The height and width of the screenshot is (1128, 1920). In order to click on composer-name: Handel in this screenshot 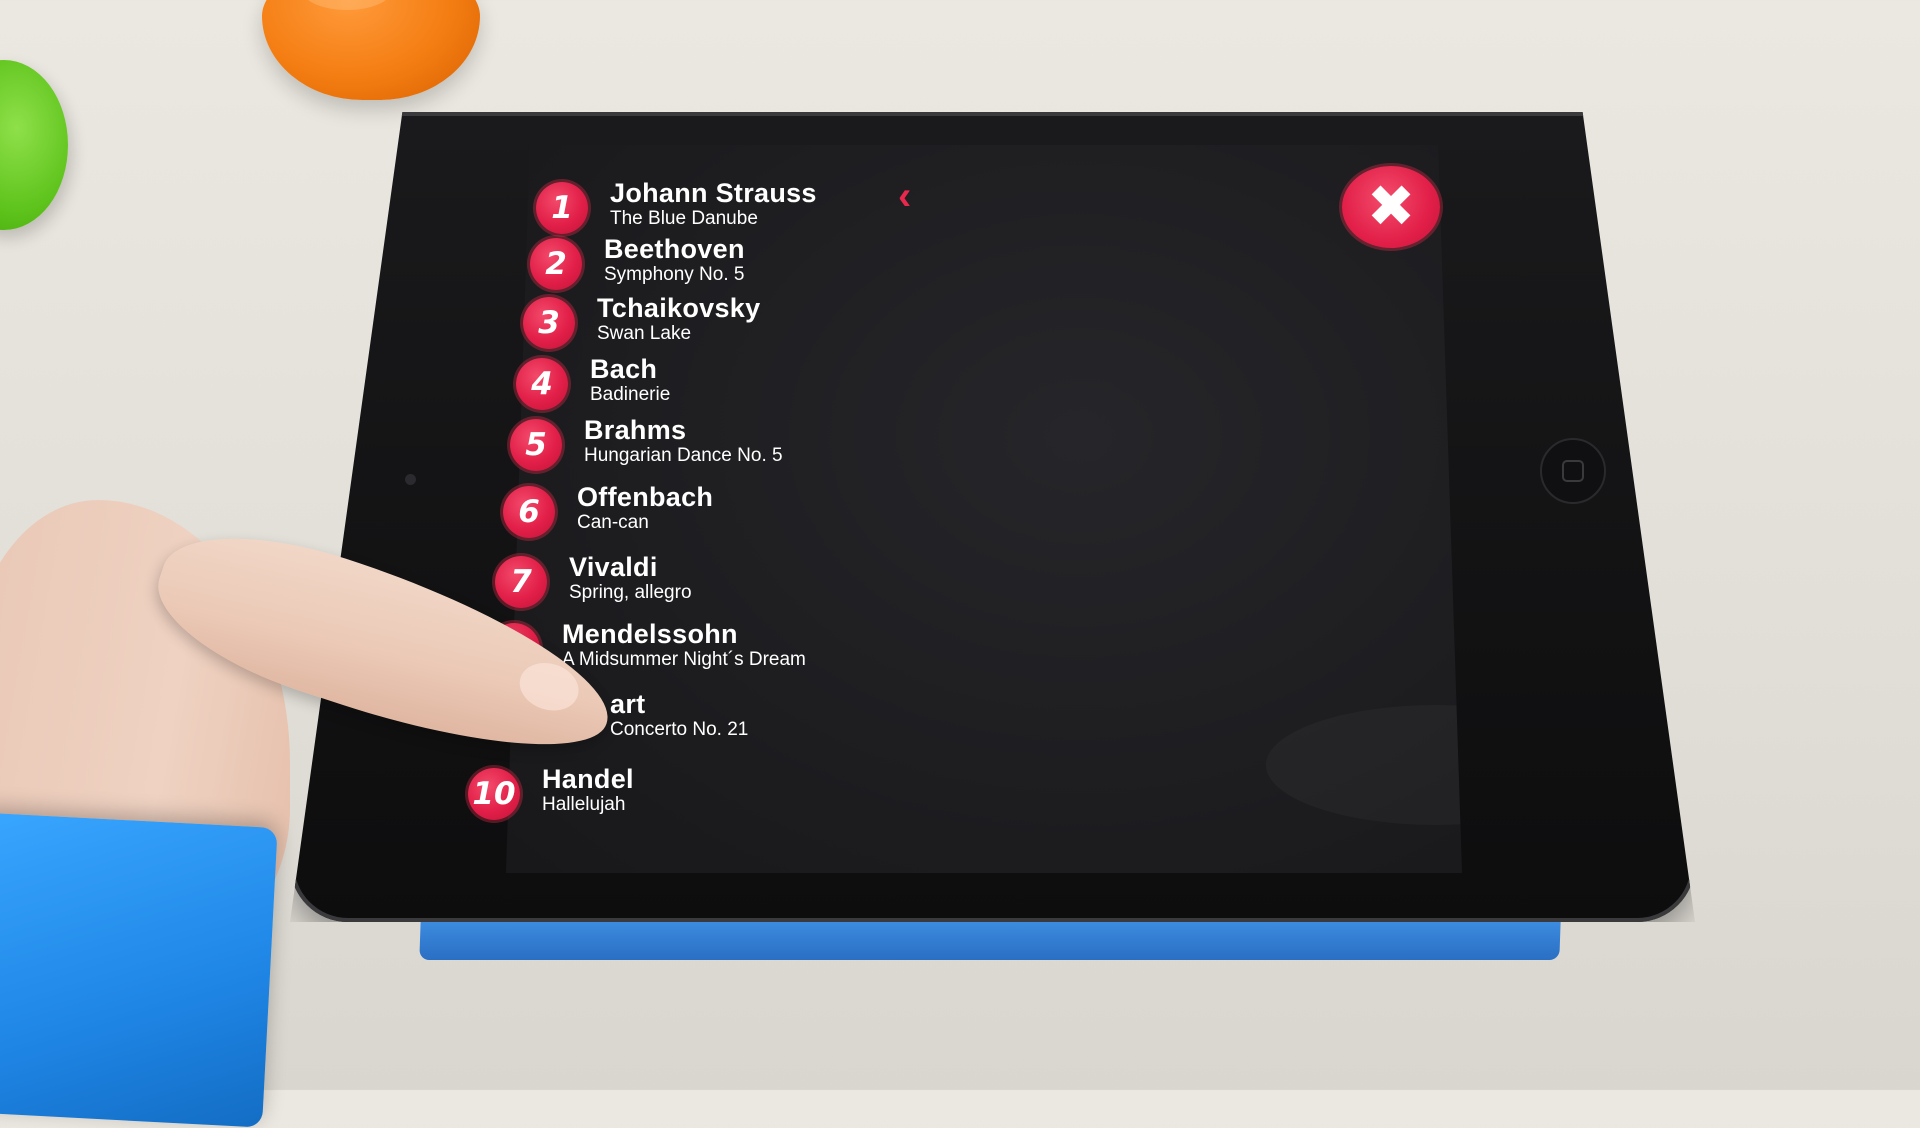, I will do `click(588, 779)`.